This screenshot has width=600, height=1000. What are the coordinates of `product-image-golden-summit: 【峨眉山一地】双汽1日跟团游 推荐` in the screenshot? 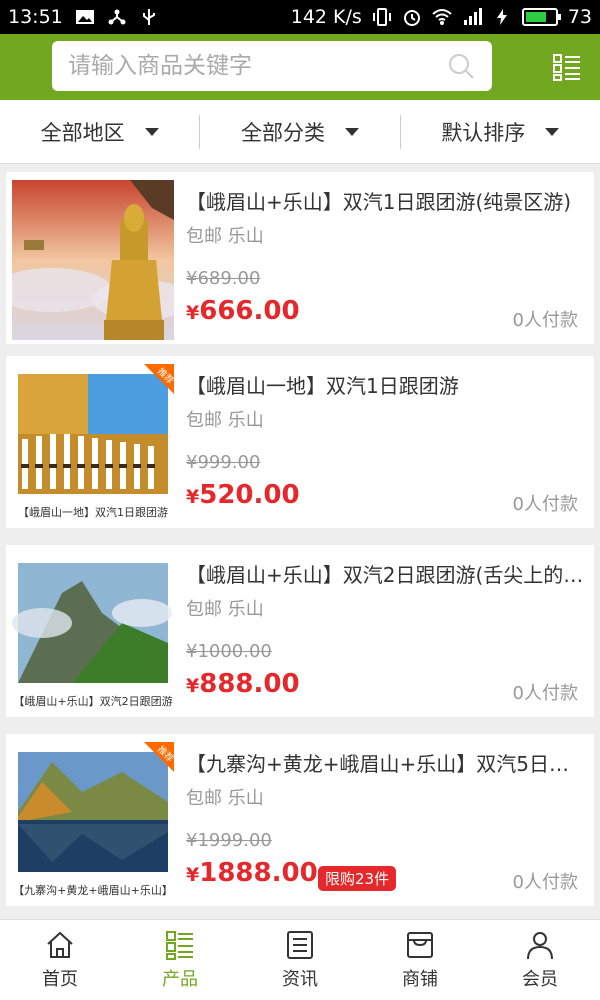 It's located at (93, 444).